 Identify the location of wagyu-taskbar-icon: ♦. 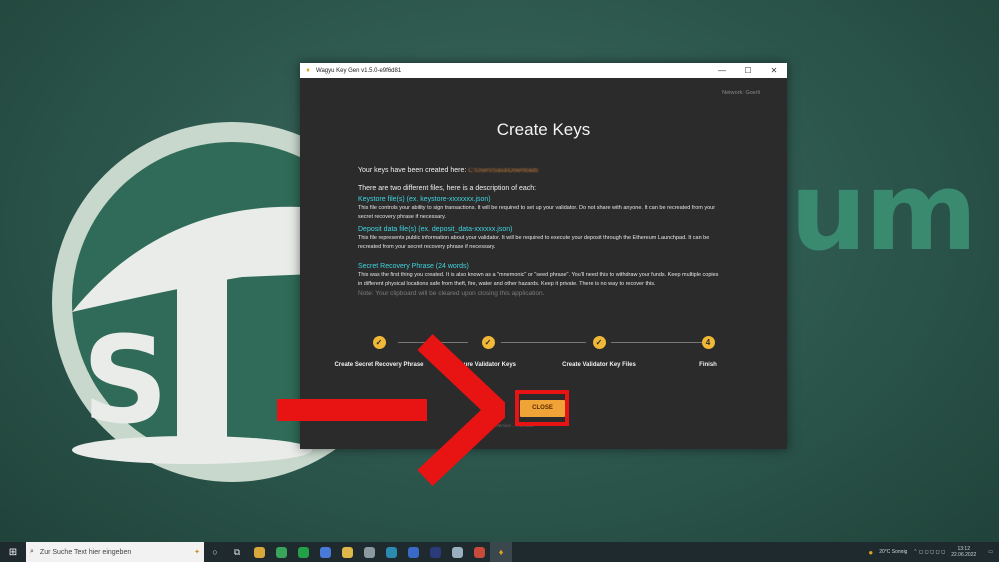
(501, 552).